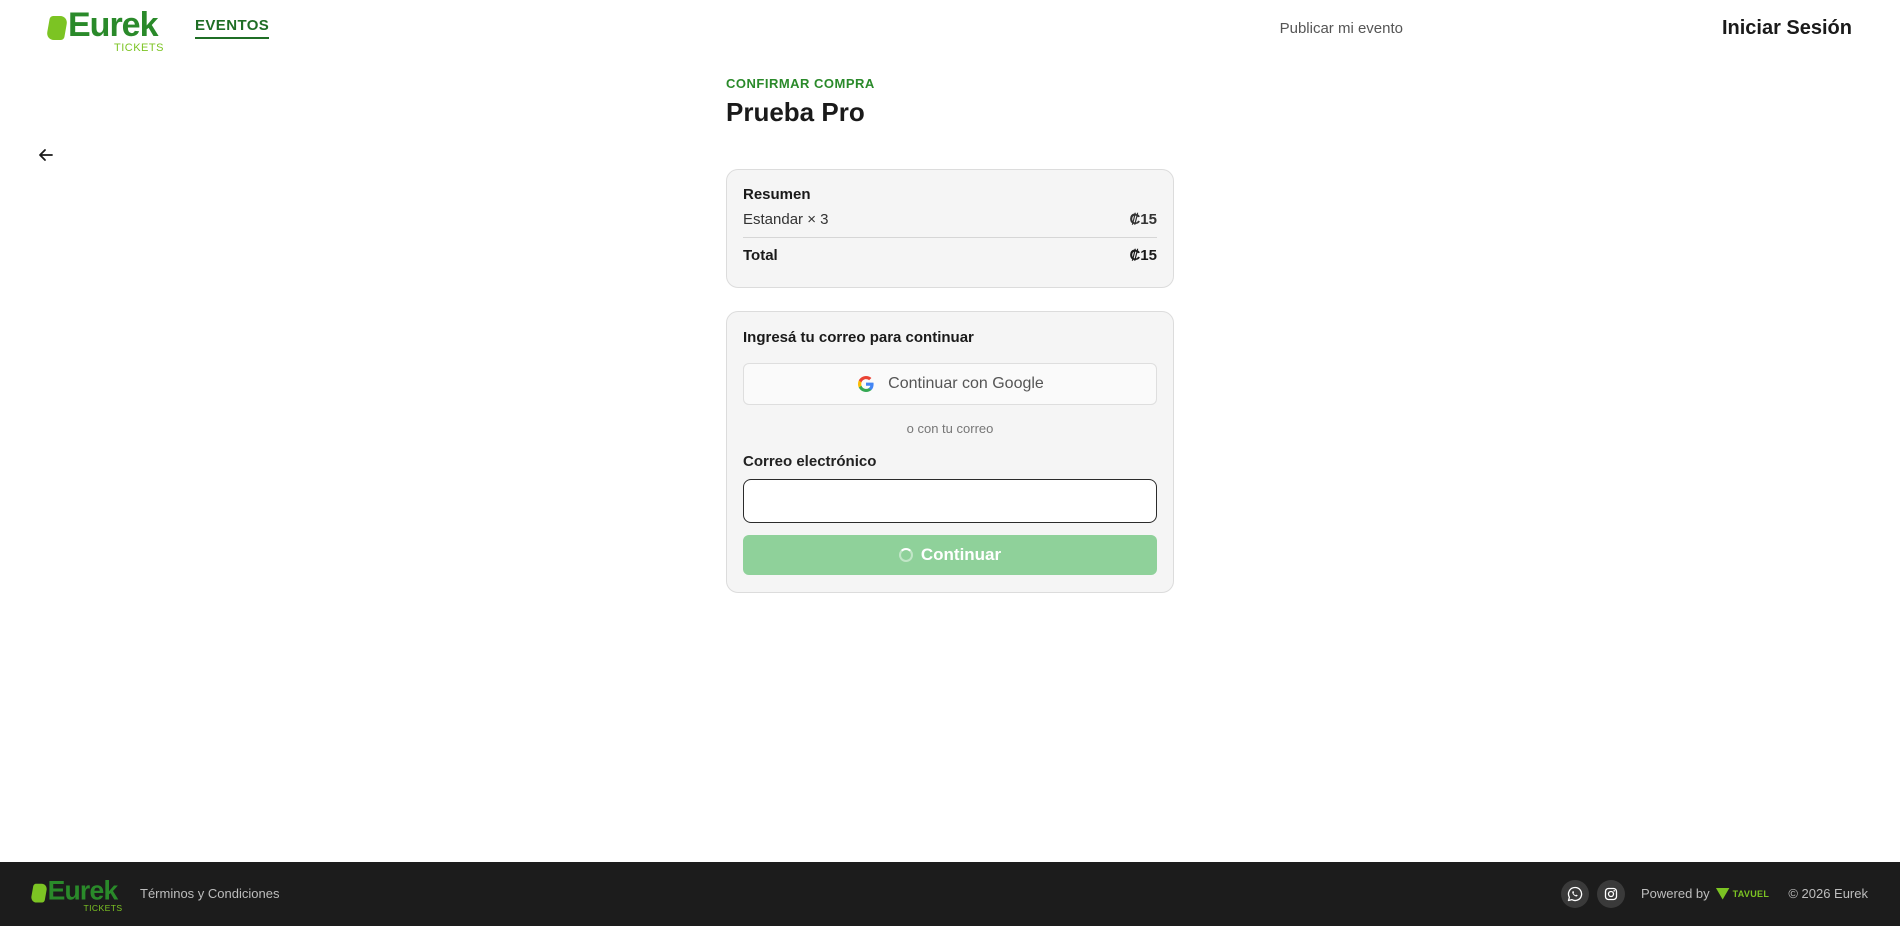 This screenshot has height=926, width=1900. I want to click on google-signin-button: Continuar con Google, so click(950, 384).